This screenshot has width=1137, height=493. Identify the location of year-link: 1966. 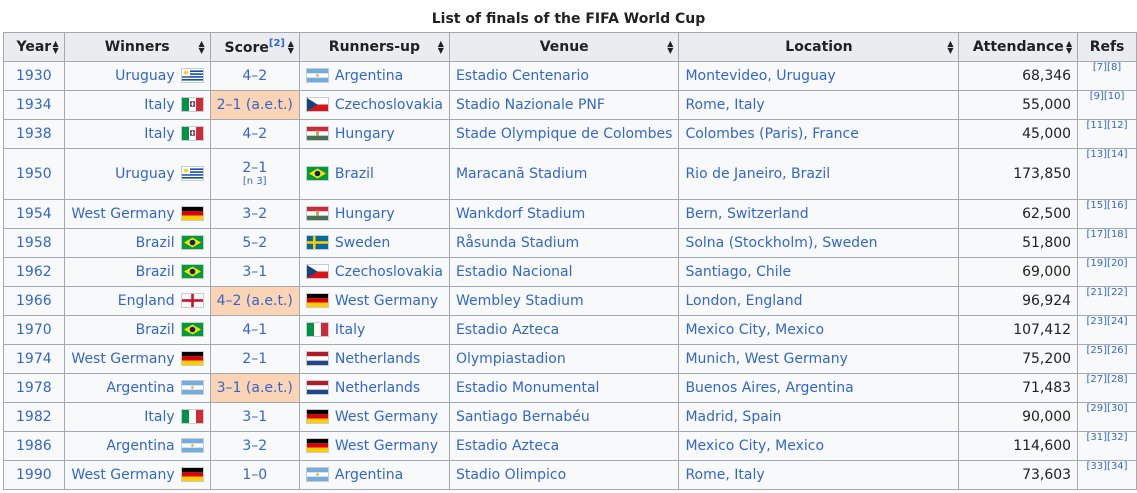
(34, 301).